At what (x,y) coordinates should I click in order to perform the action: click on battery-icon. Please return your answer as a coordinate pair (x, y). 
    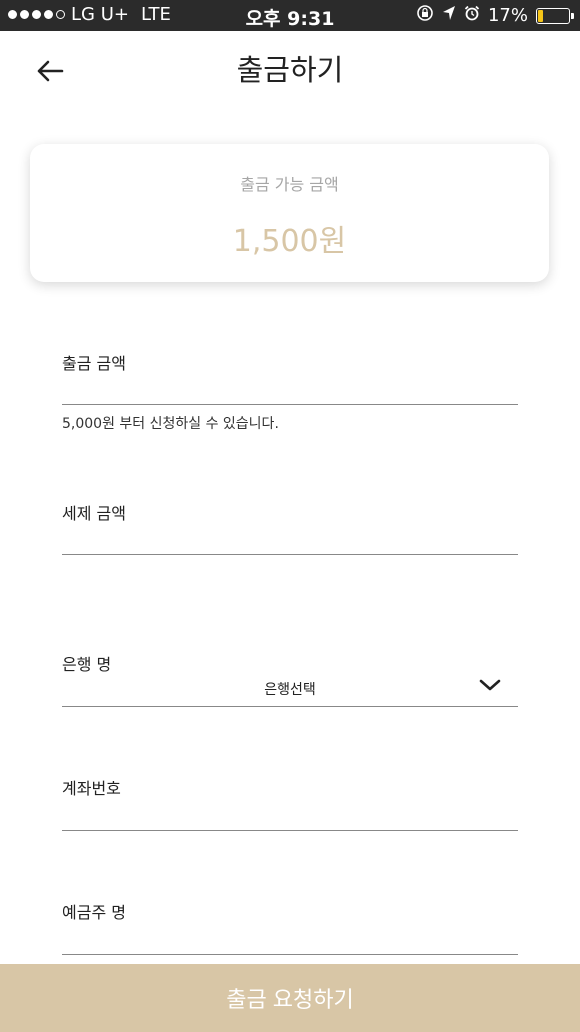
    Looking at the image, I should click on (555, 15).